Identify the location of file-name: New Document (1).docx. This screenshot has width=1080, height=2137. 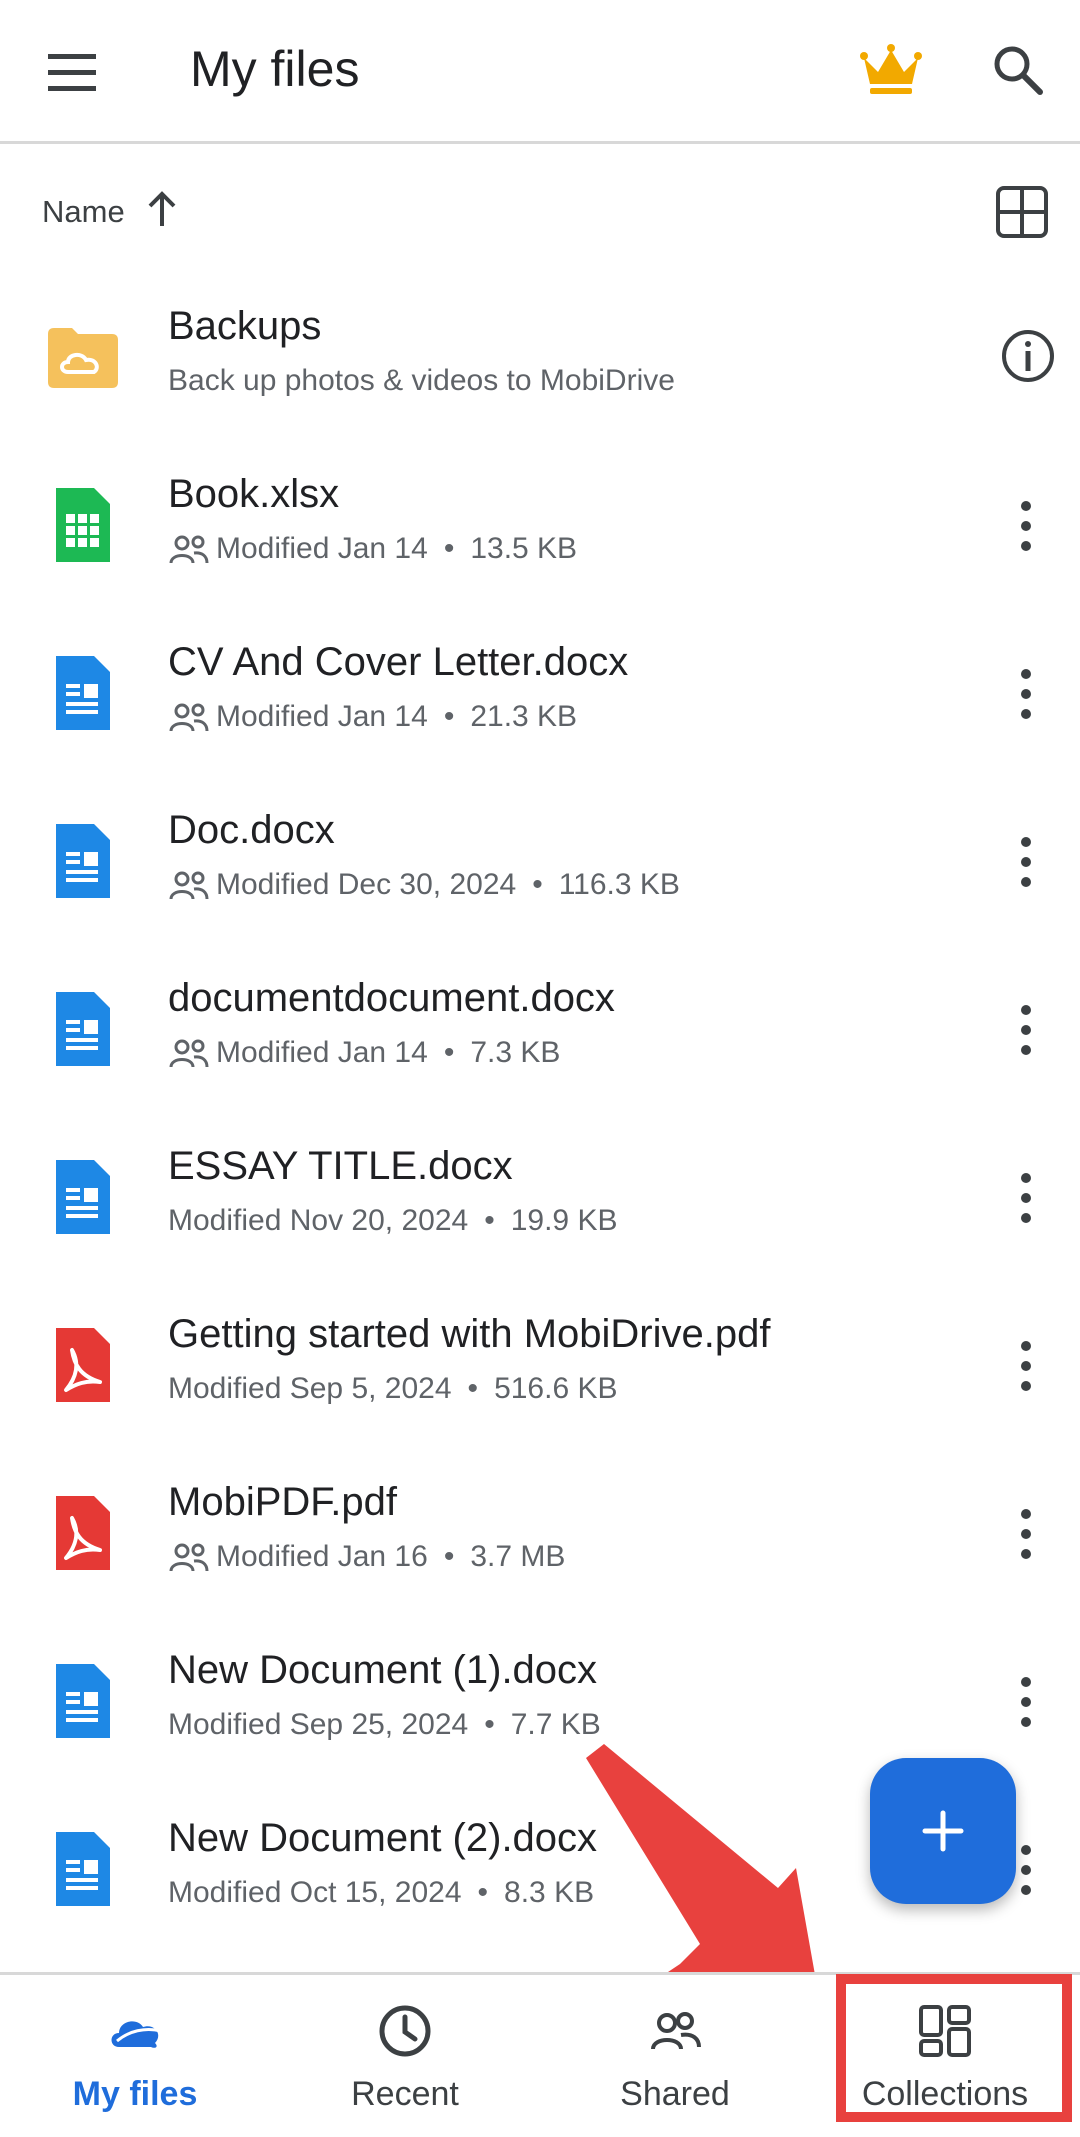
(383, 1670).